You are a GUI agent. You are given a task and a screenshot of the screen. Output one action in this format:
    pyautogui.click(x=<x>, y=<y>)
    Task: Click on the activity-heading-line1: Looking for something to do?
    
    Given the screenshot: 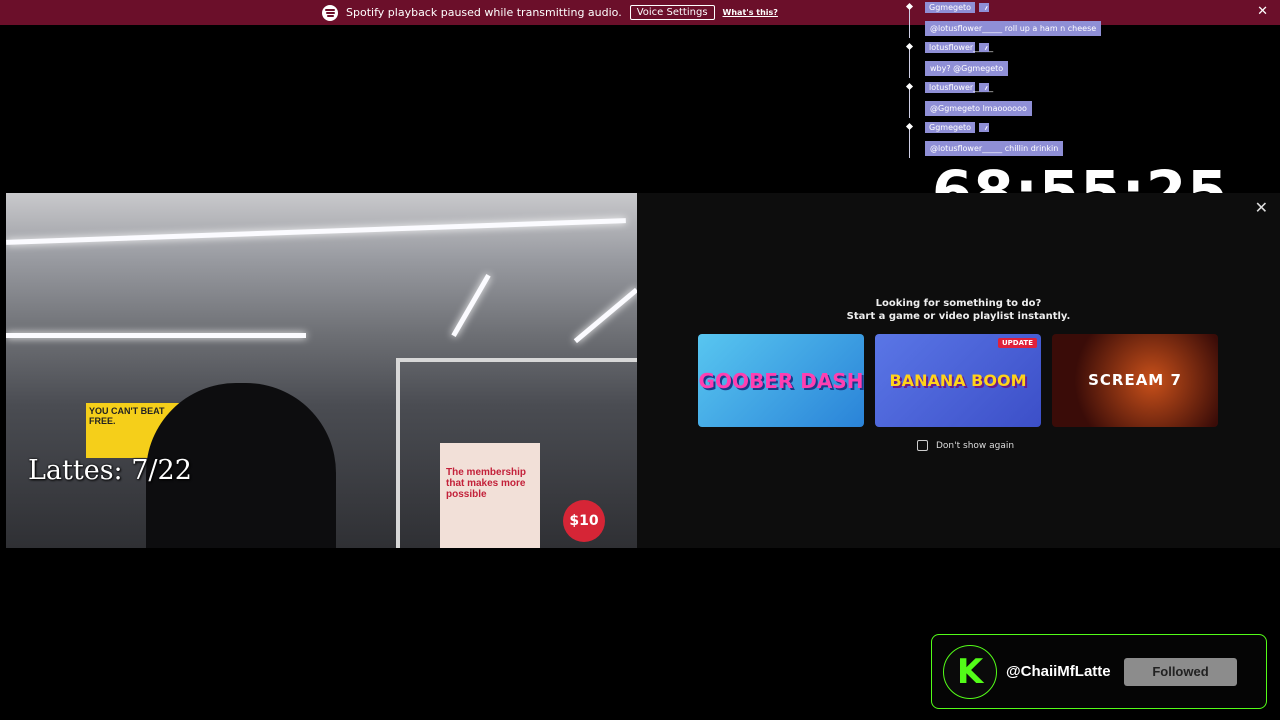 What is the action you would take?
    pyautogui.click(x=958, y=303)
    